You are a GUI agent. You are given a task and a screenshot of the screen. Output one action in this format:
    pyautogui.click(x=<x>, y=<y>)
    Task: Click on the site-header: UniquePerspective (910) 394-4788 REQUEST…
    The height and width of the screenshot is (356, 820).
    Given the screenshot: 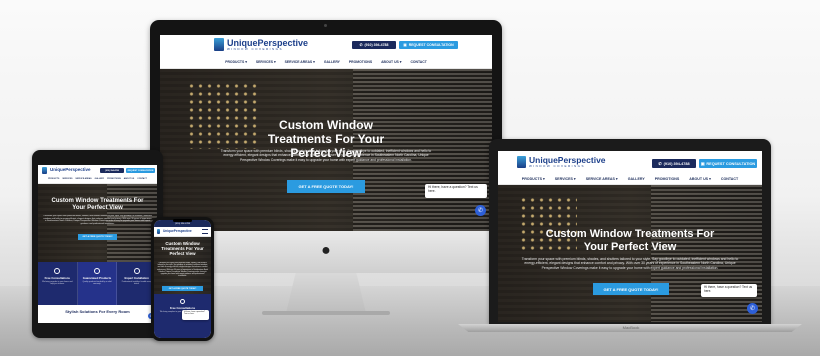 What is the action you would take?
    pyautogui.click(x=97, y=174)
    